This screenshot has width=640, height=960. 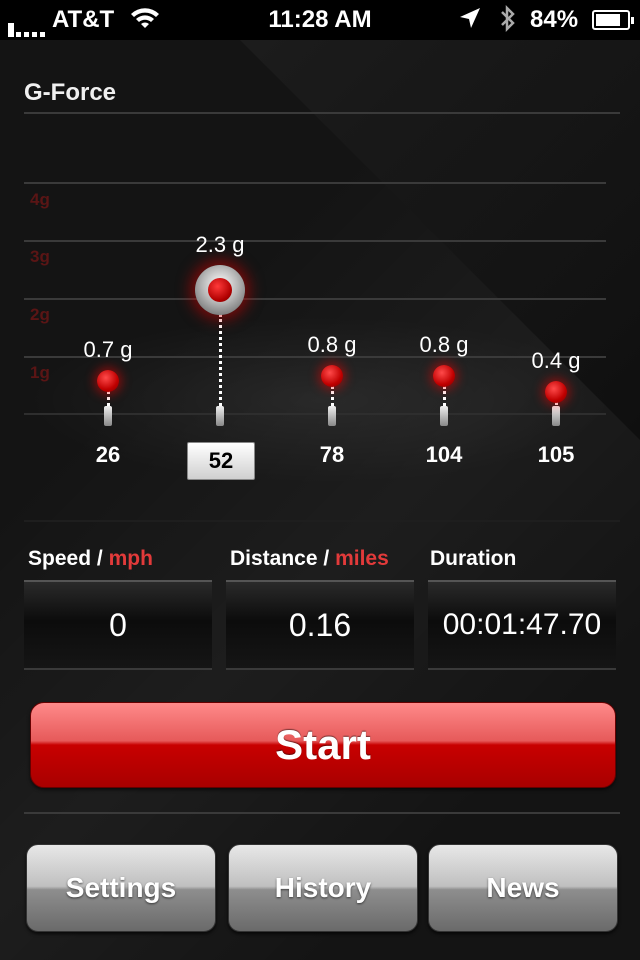 What do you see at coordinates (332, 455) in the screenshot?
I see `x-tick-label: 78` at bounding box center [332, 455].